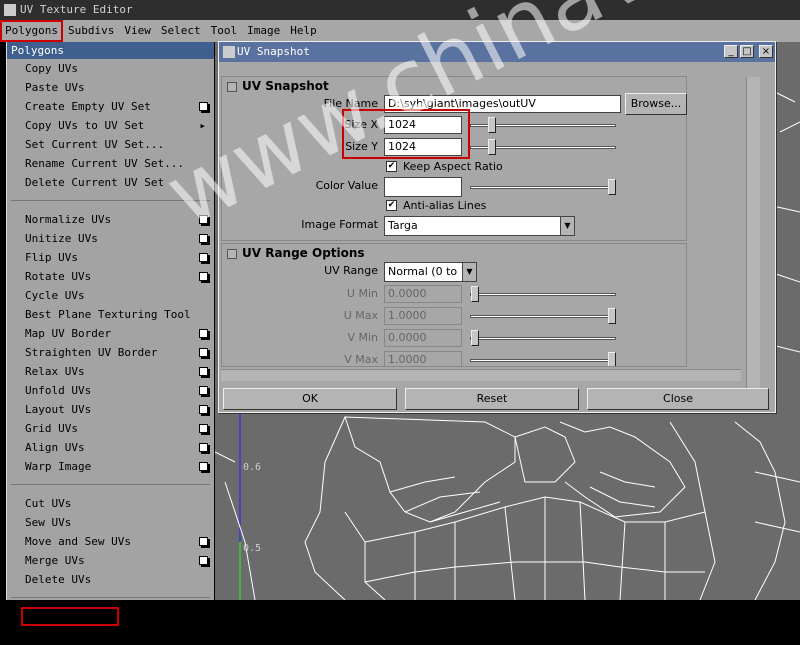 This screenshot has height=645, width=800. Describe the element at coordinates (58, 466) in the screenshot. I see `menu-item-label: Warp Image` at that location.